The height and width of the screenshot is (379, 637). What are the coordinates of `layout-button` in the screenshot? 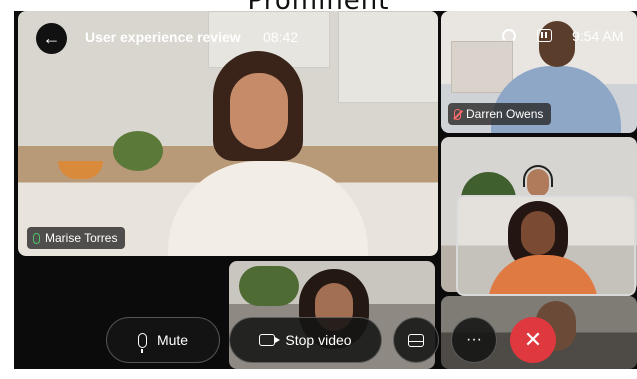 It's located at (416, 340).